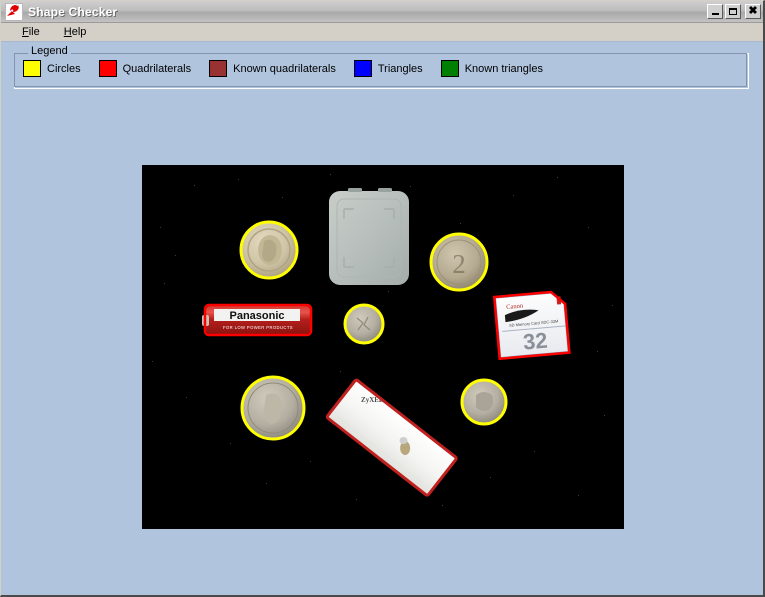  I want to click on menu-item-file-label: ile, so click(34, 32).